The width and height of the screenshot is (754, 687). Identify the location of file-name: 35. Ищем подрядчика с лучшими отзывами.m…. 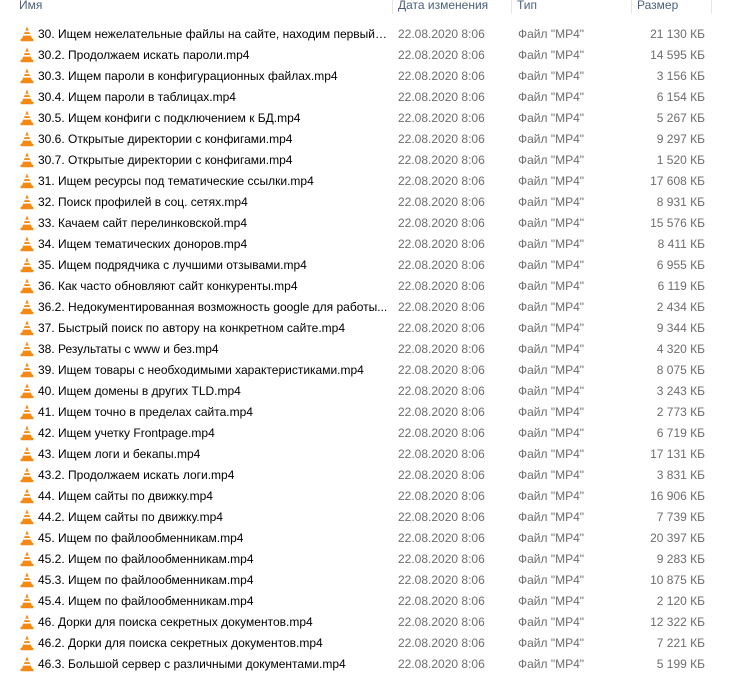
(172, 265).